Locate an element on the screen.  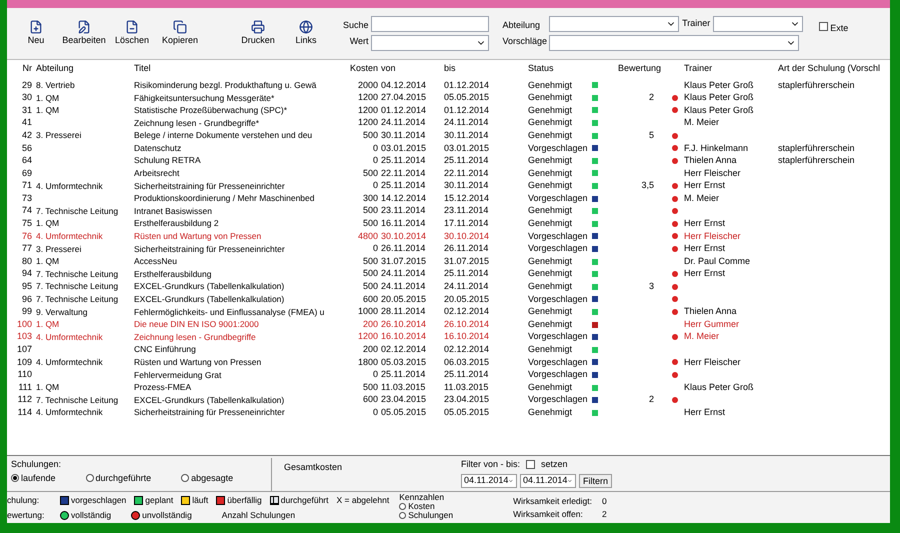
legend-square is located at coordinates (221, 500).